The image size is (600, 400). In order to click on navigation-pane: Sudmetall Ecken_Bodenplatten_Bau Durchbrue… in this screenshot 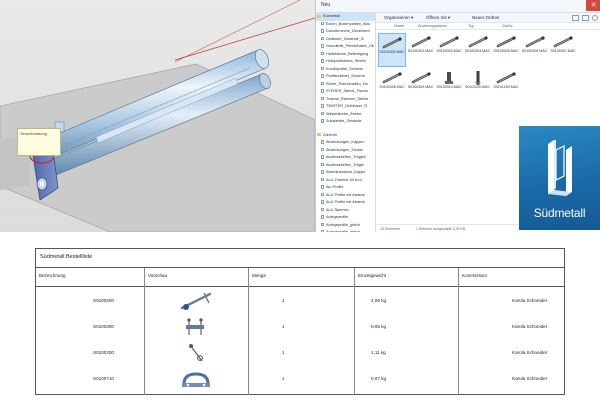, I will do `click(346, 122)`.